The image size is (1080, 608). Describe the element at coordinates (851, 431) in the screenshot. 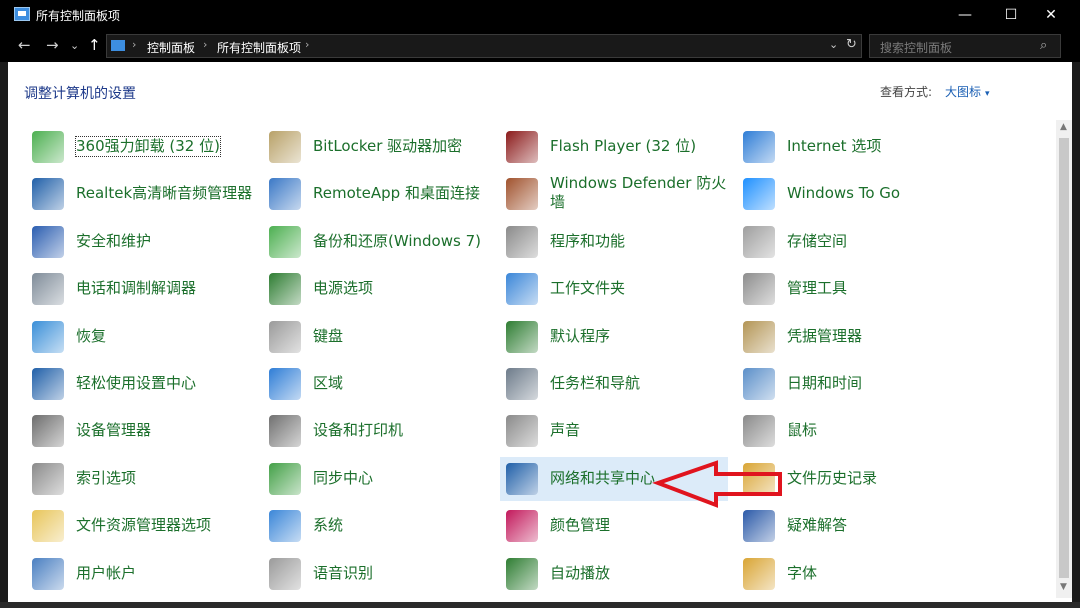

I see `control-panel-item: 鼠标` at that location.